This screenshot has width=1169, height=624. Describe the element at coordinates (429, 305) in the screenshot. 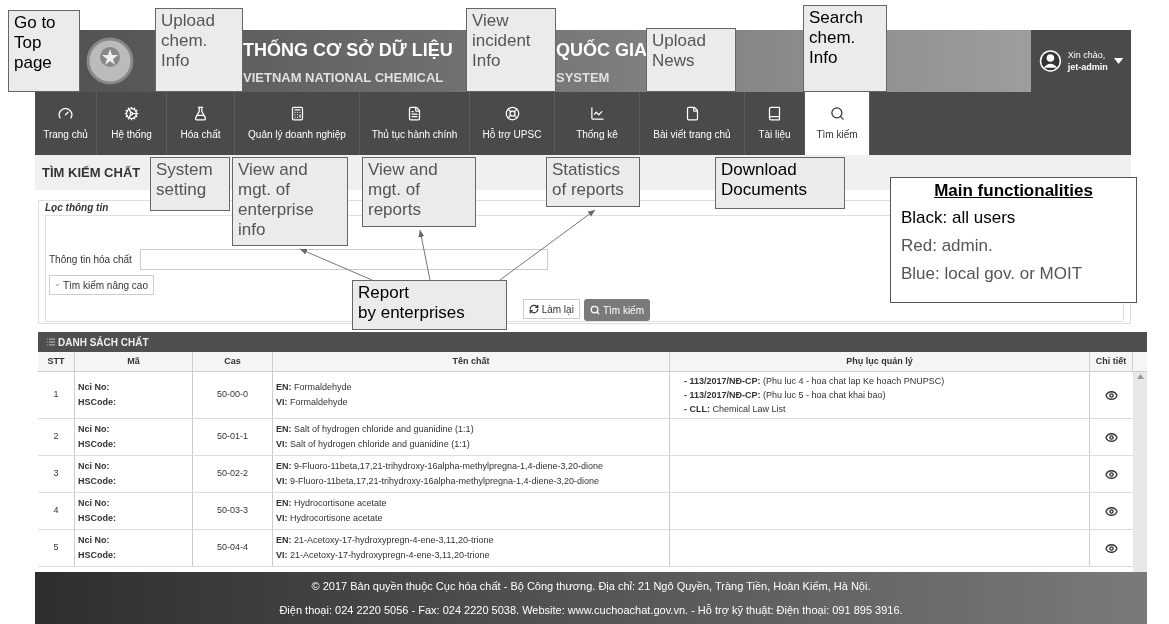

I see `callout-label: Report by enterprises` at that location.